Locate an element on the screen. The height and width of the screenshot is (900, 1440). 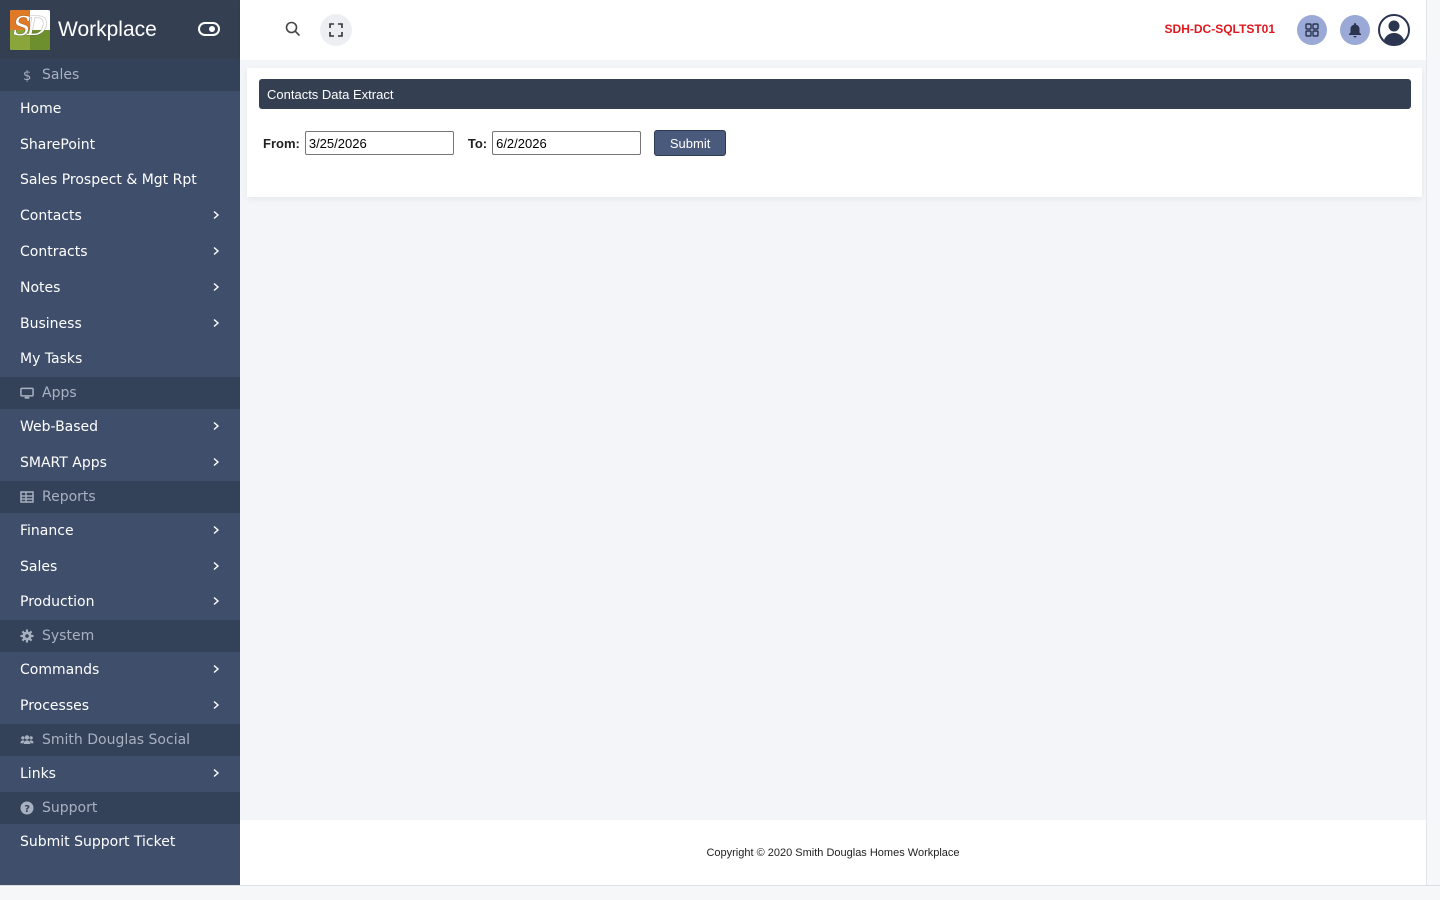
sidebar-item-label: Commands is located at coordinates (60, 670).